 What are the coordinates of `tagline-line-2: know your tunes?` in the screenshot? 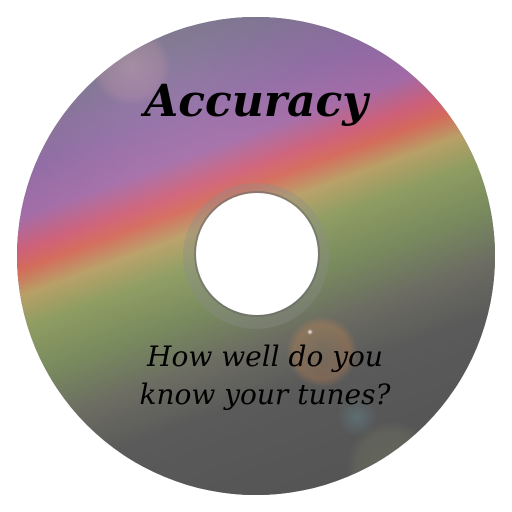 It's located at (265, 394).